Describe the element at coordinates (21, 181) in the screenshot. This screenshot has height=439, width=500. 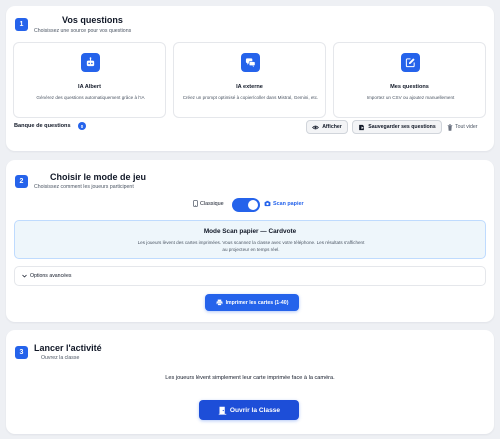
I see `step-badge: 2` at that location.